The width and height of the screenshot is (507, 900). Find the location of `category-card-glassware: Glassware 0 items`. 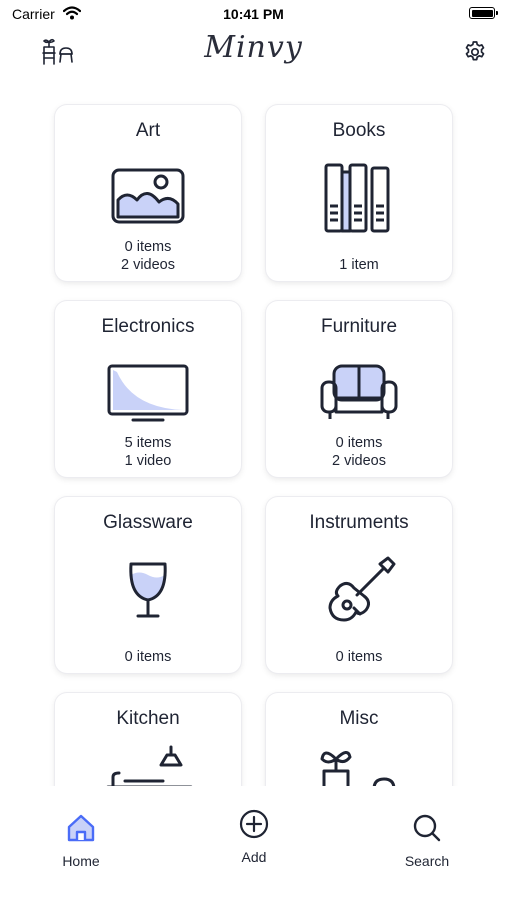

category-card-glassware: Glassware 0 items is located at coordinates (148, 585).